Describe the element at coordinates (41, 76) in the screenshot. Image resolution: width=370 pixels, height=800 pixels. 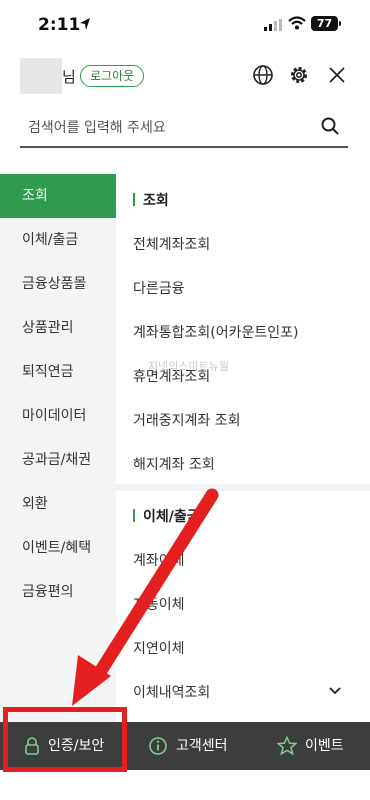
I see `blurred-user-name` at that location.